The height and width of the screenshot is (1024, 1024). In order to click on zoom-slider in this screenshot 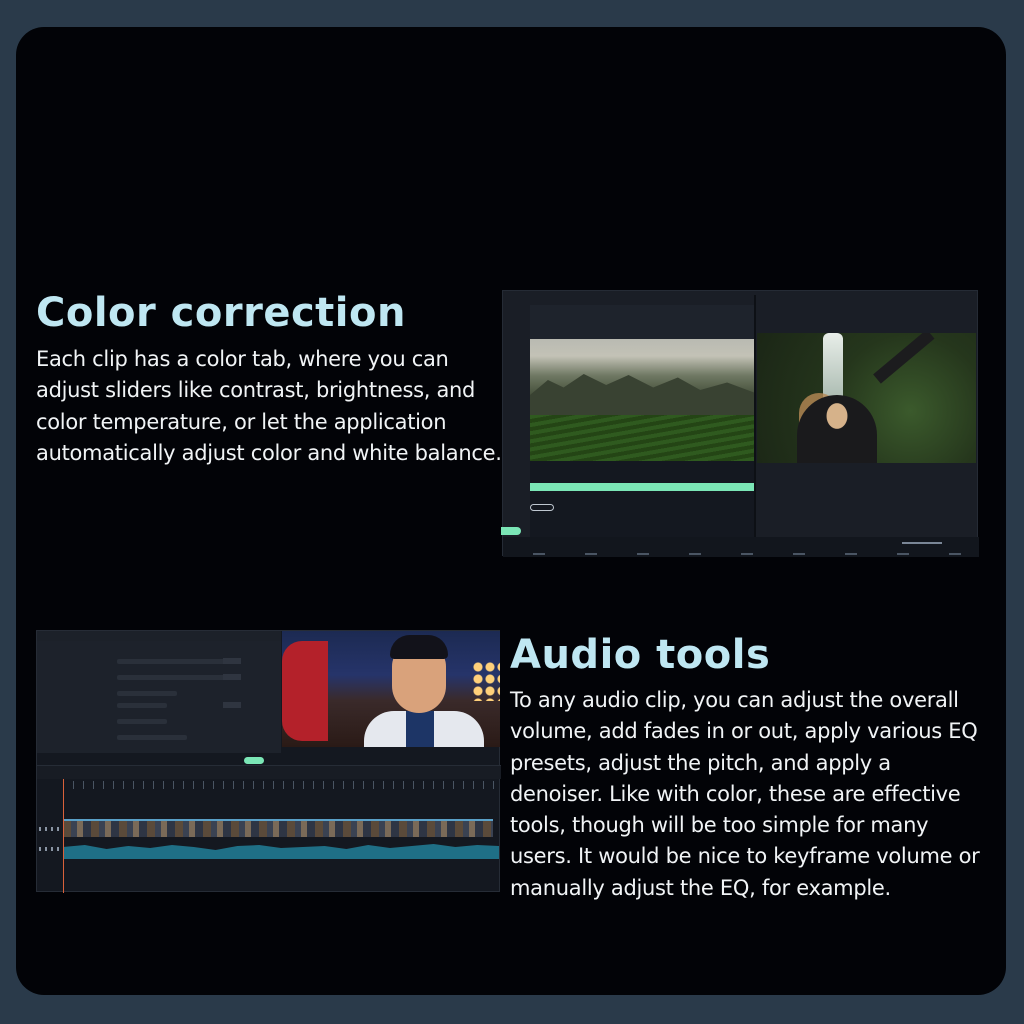, I will do `click(922, 543)`.